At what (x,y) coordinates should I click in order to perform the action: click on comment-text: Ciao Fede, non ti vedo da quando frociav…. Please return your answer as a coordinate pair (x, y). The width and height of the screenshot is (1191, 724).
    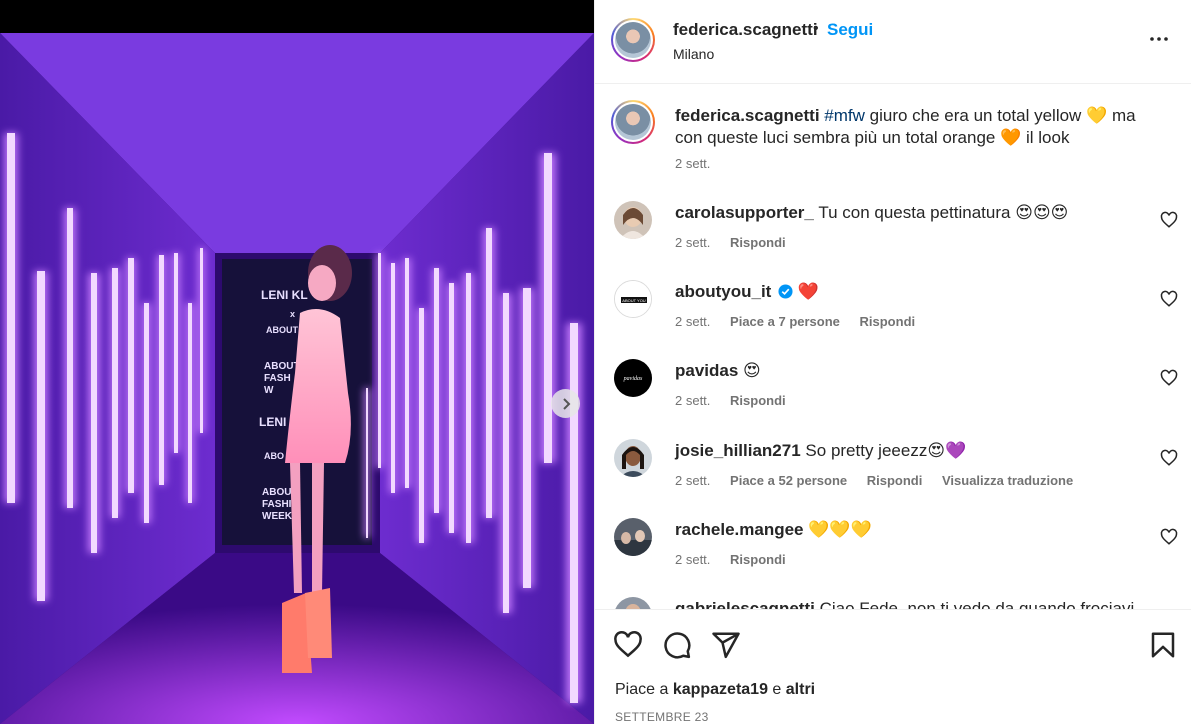
    Looking at the image, I should click on (977, 604).